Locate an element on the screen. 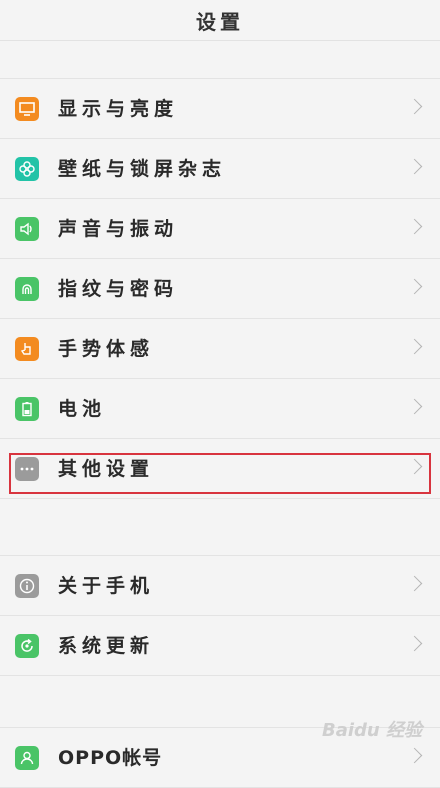 The image size is (440, 788). settings-item-battery: 电池 is located at coordinates (220, 409).